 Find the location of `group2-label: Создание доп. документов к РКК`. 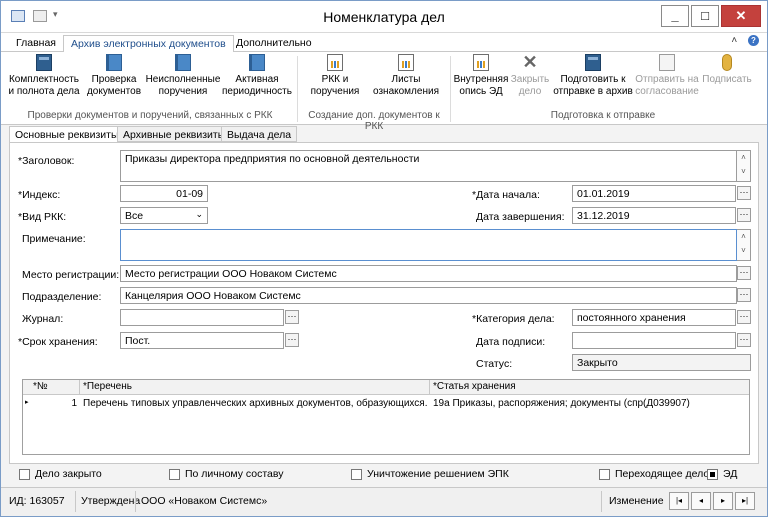

group2-label: Создание доп. документов к РКК is located at coordinates (374, 121).